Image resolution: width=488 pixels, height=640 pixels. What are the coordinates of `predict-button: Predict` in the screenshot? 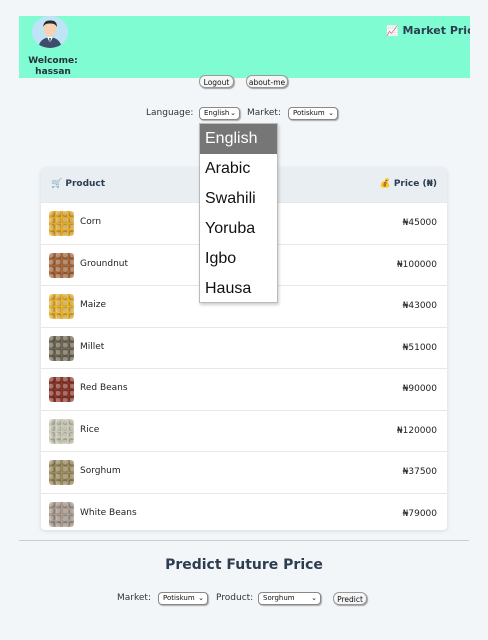 It's located at (350, 598).